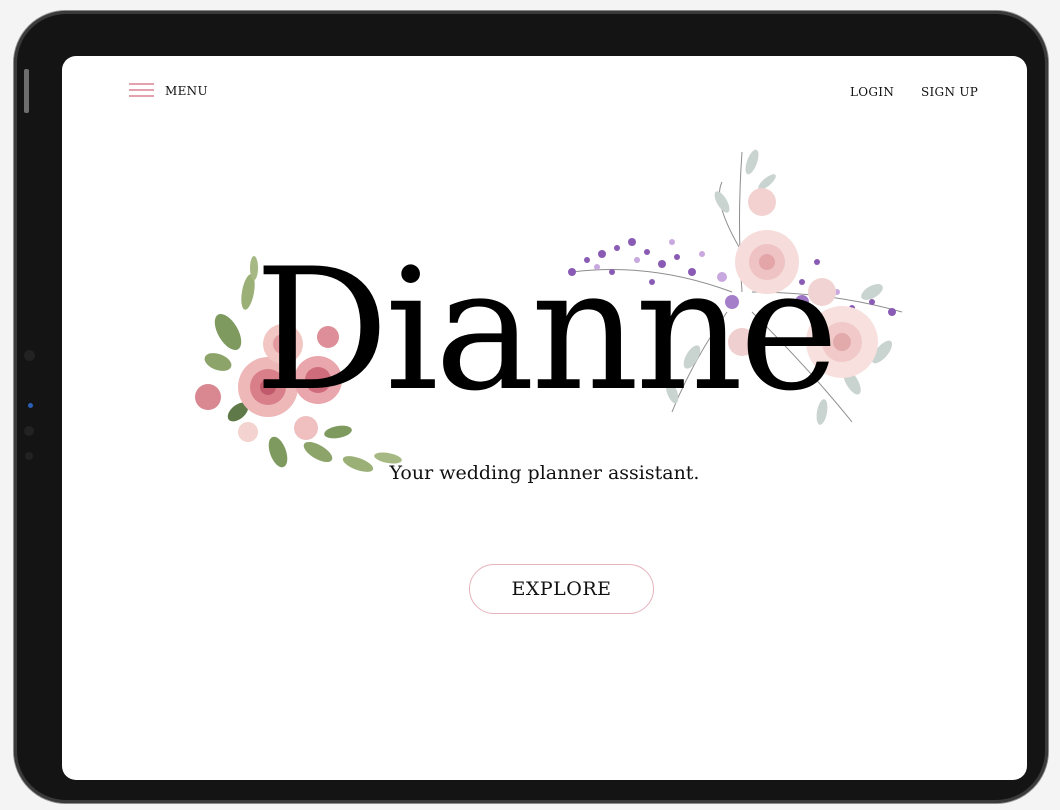 The image size is (1060, 810). I want to click on camera-lens, so click(30, 405).